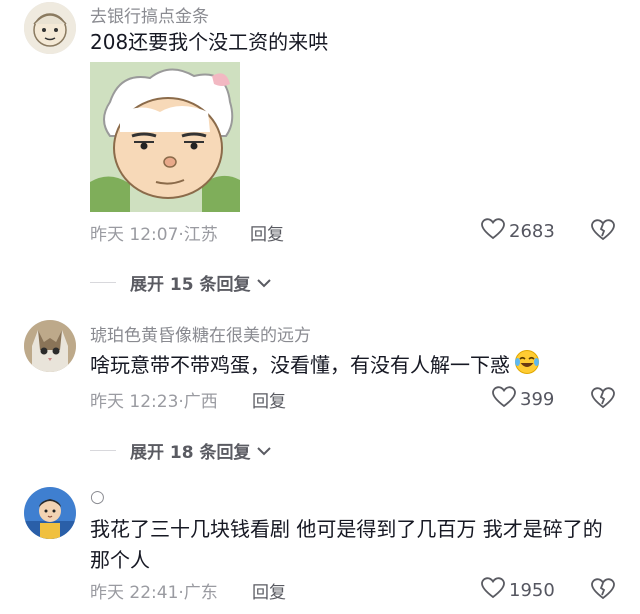 This screenshot has height=614, width=640. Describe the element at coordinates (200, 333) in the screenshot. I see `comment-username: 琥珀色黄昏像糖在很美的远方` at that location.